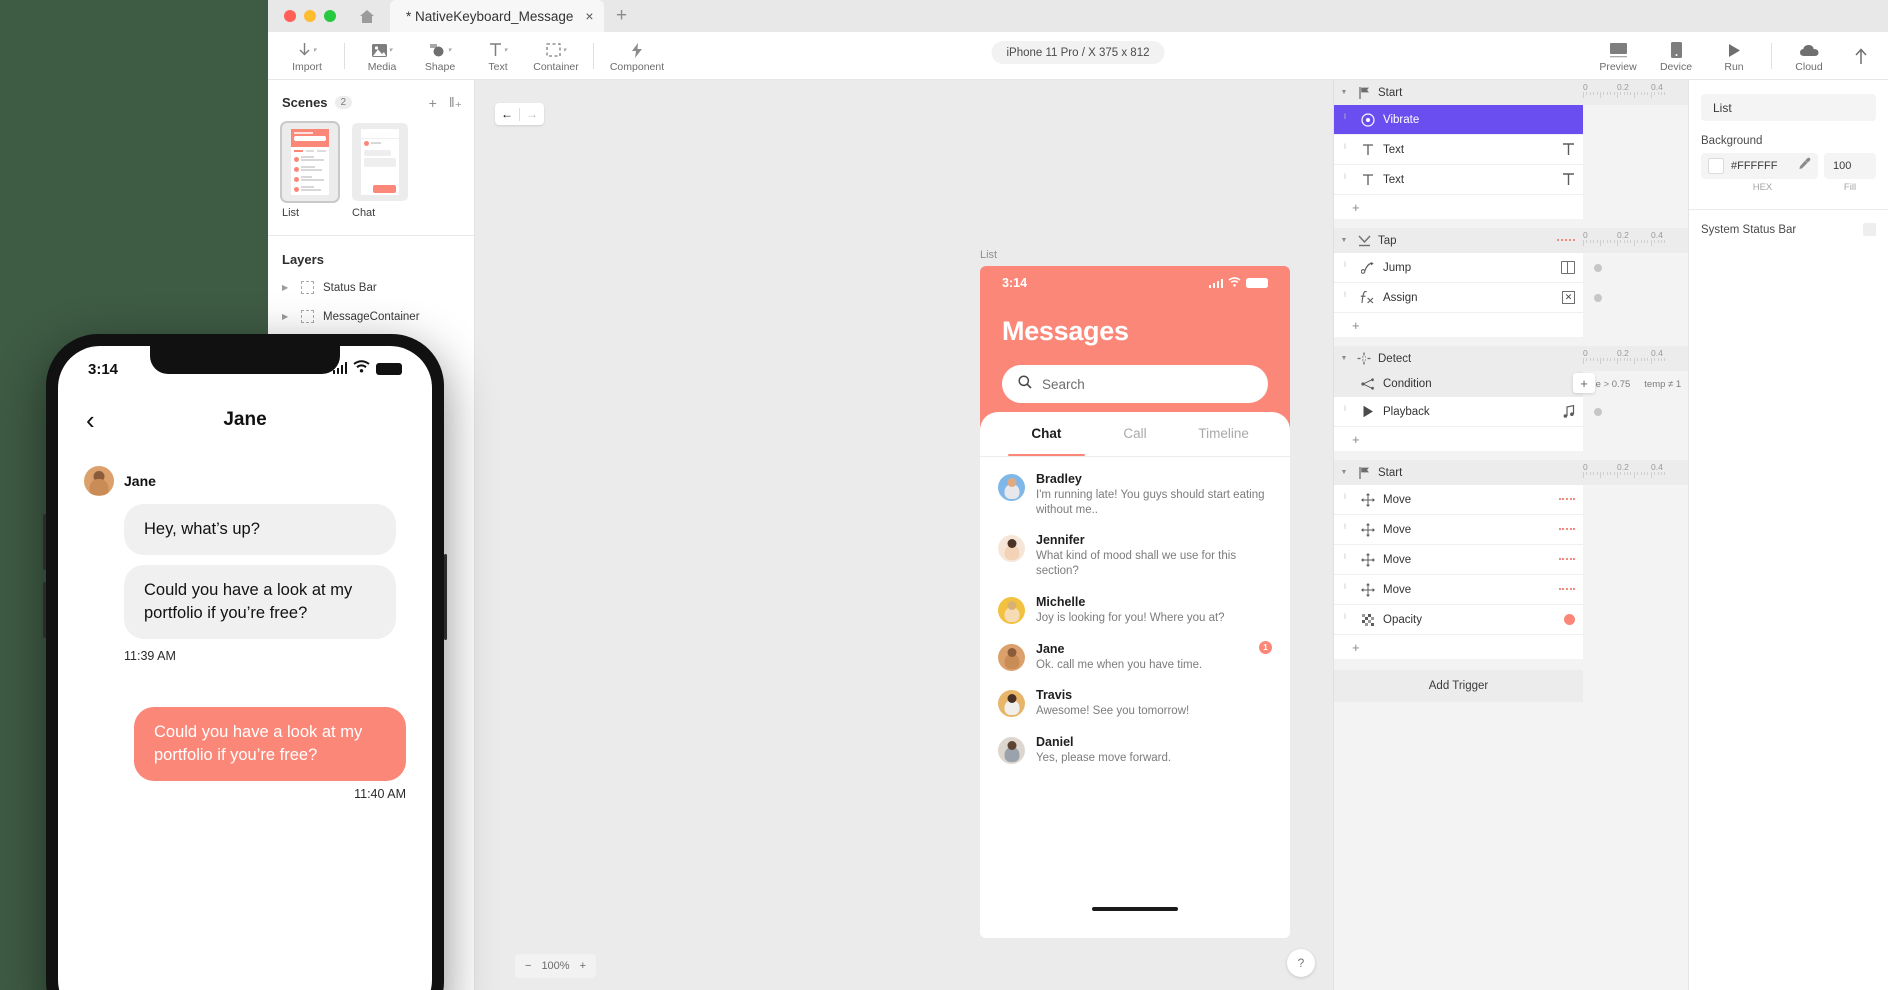 This screenshot has width=1888, height=990. Describe the element at coordinates (1734, 55) in the screenshot. I see `run-button: Run` at that location.